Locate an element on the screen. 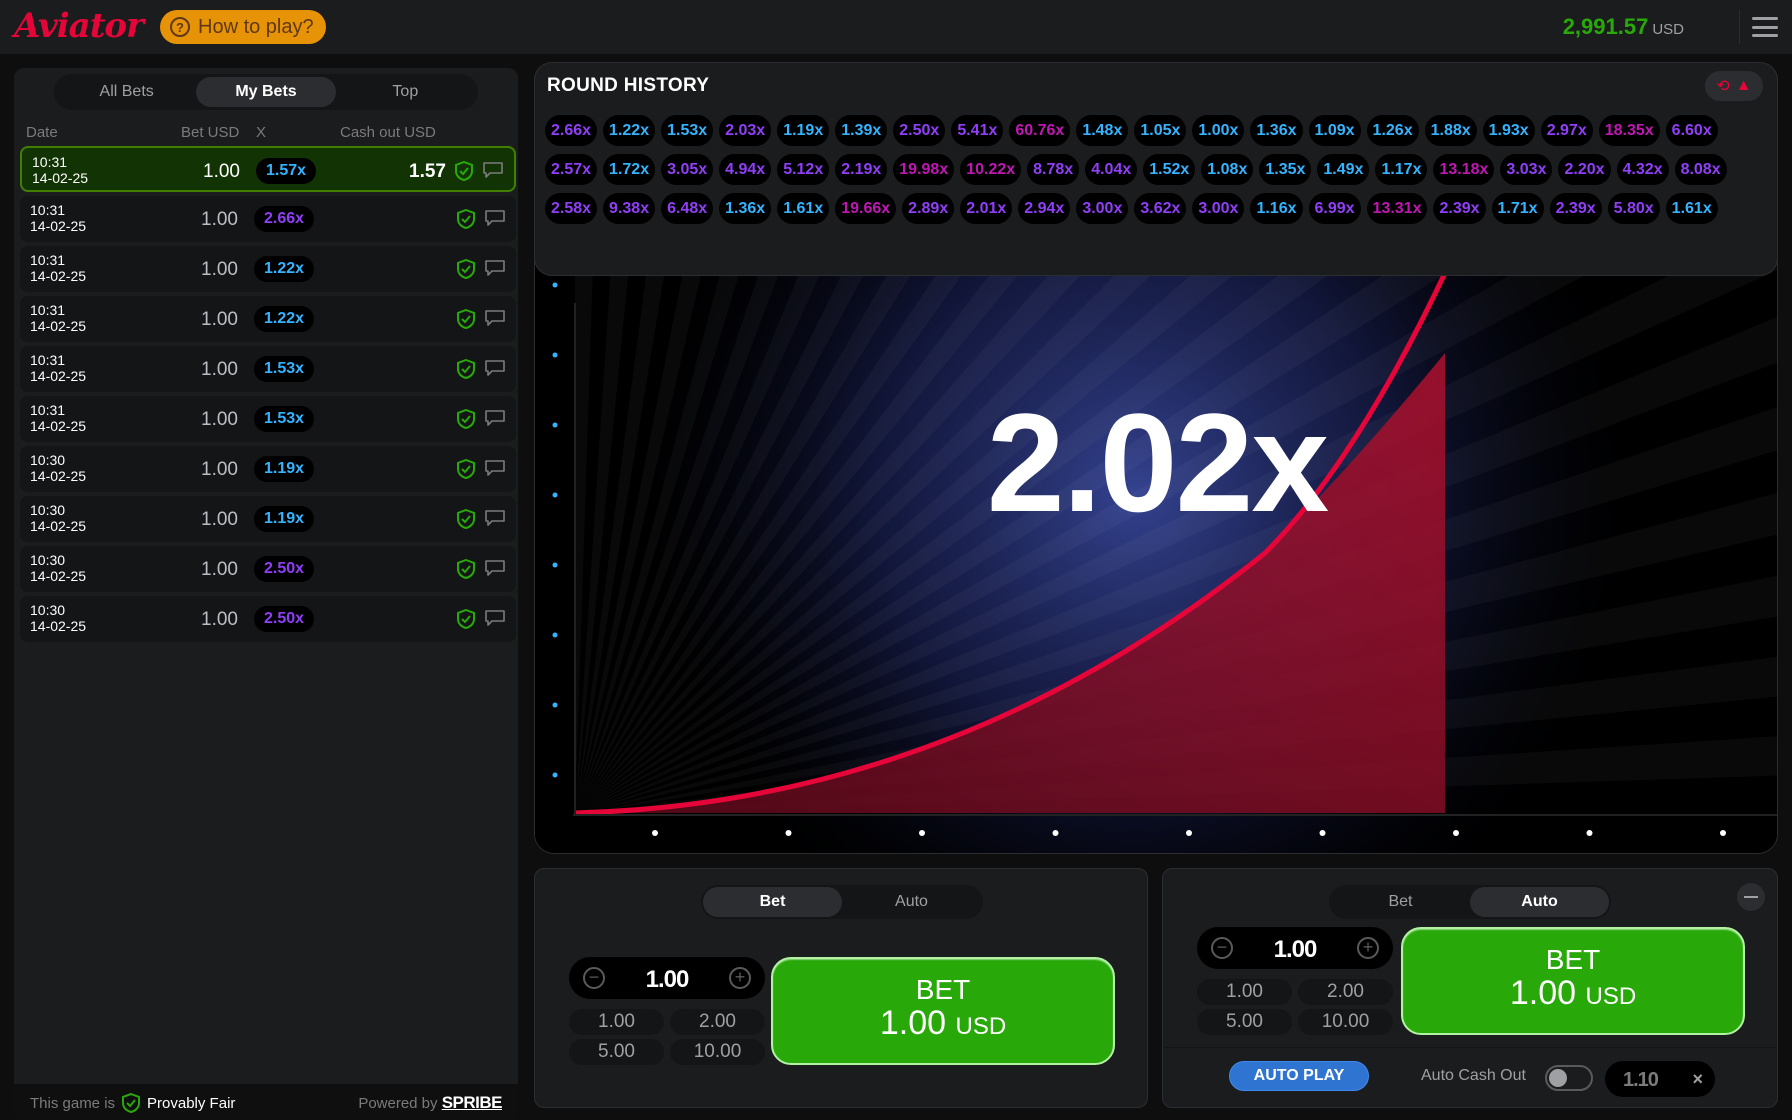  round-history-chip: 1.72x is located at coordinates (629, 169).